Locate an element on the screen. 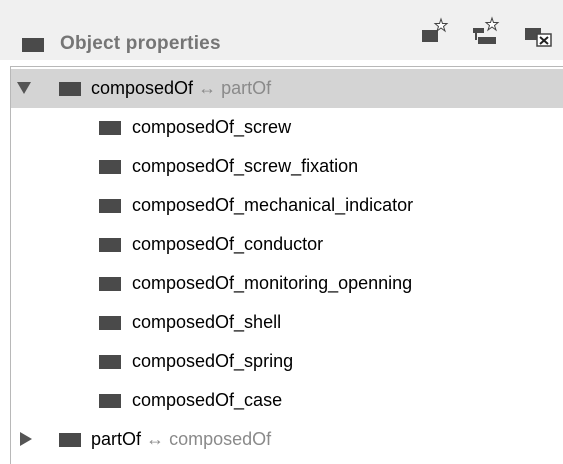 The width and height of the screenshot is (563, 464). inverse-property-name: composedOf is located at coordinates (220, 439).